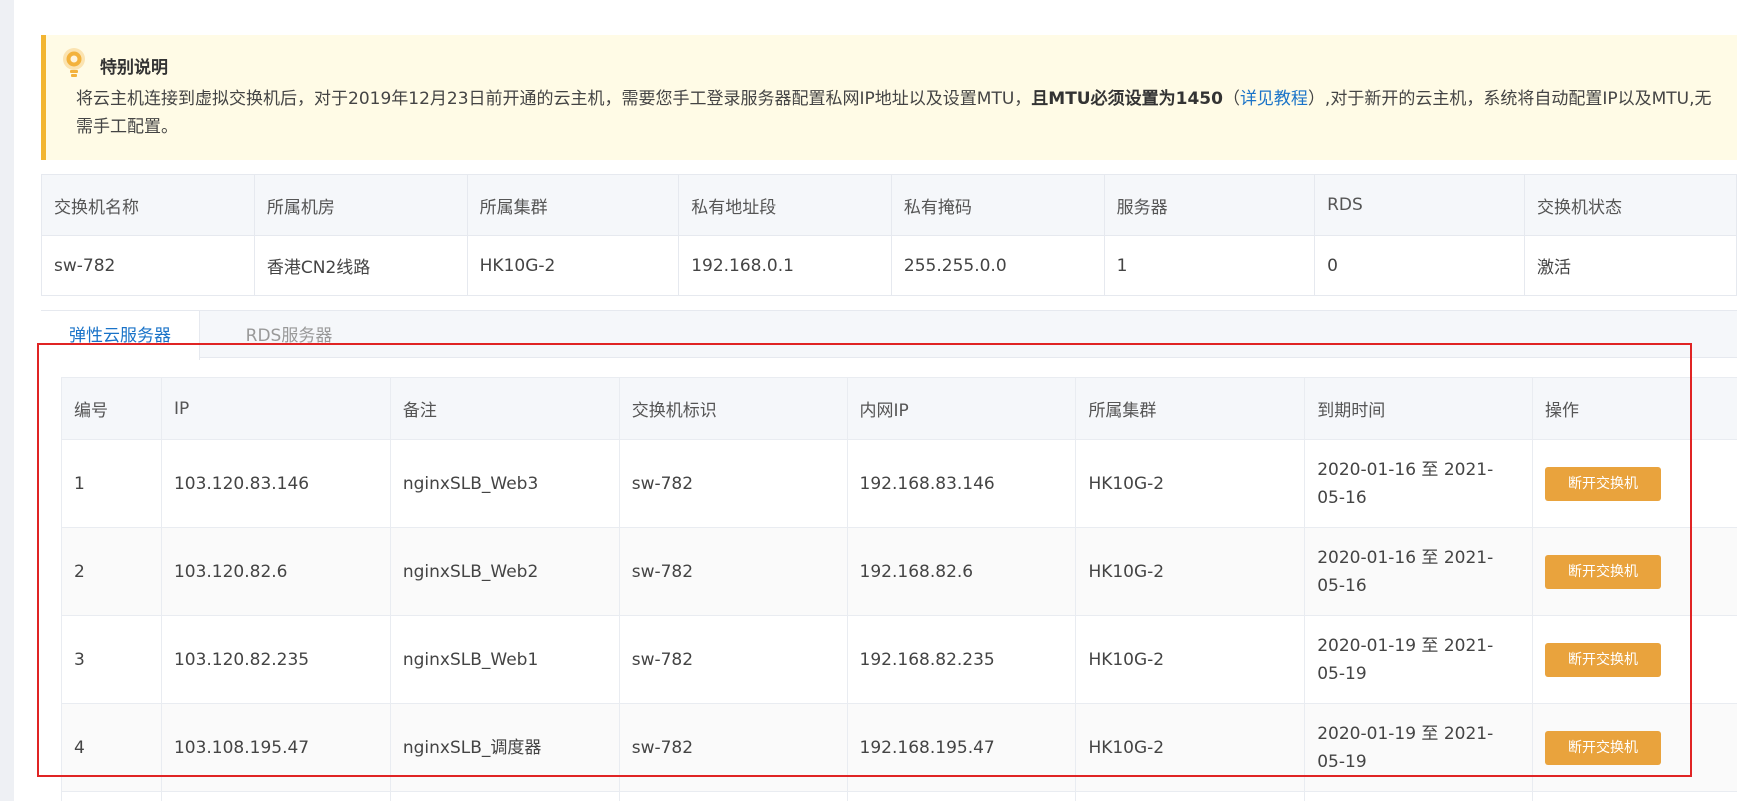  Describe the element at coordinates (961, 571) in the screenshot. I see `server-cell-inner-ip: 192.168.82.6` at that location.